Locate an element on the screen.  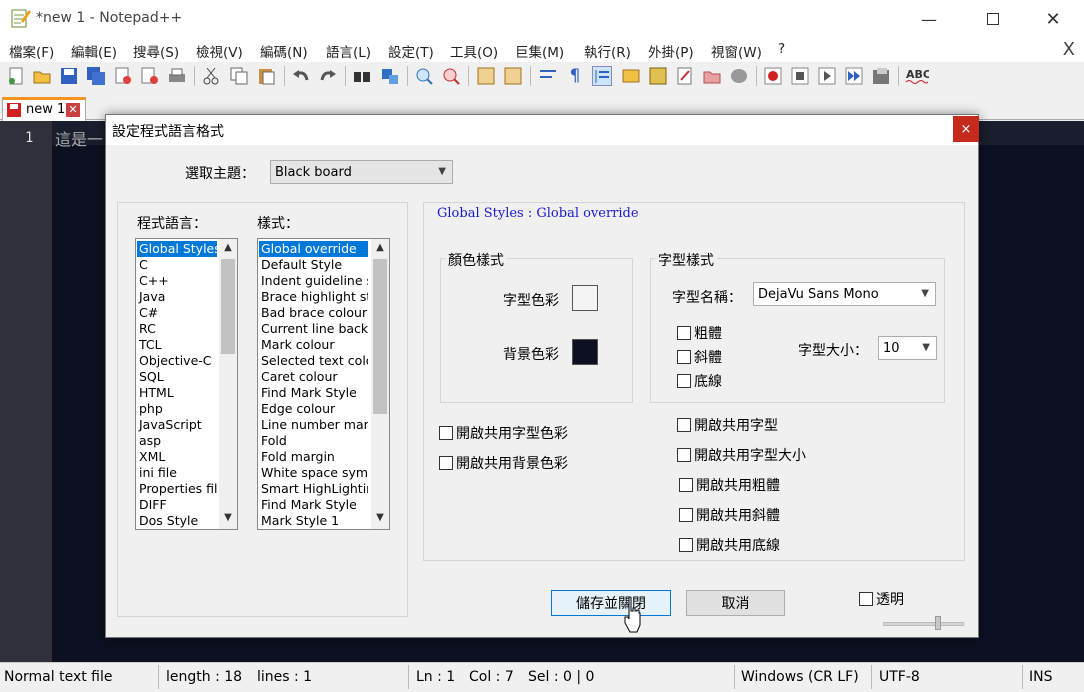
copy-icon is located at coordinates (239, 76).